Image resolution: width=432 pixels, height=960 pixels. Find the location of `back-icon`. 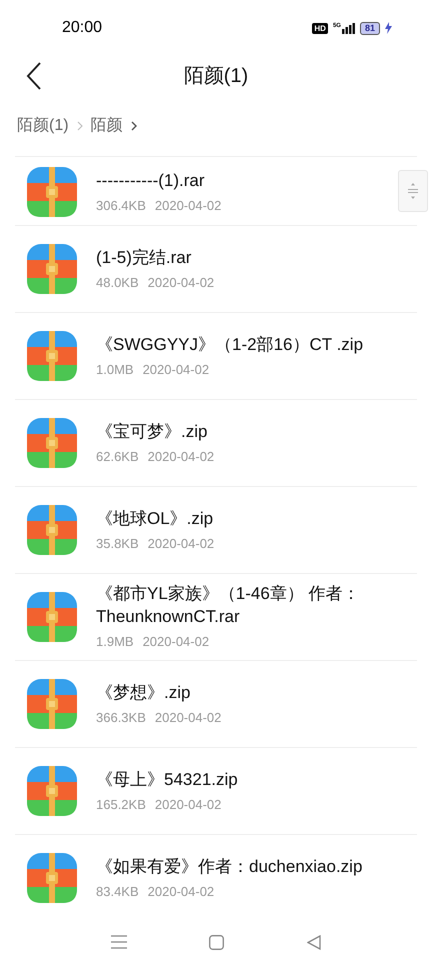

back-icon is located at coordinates (34, 76).